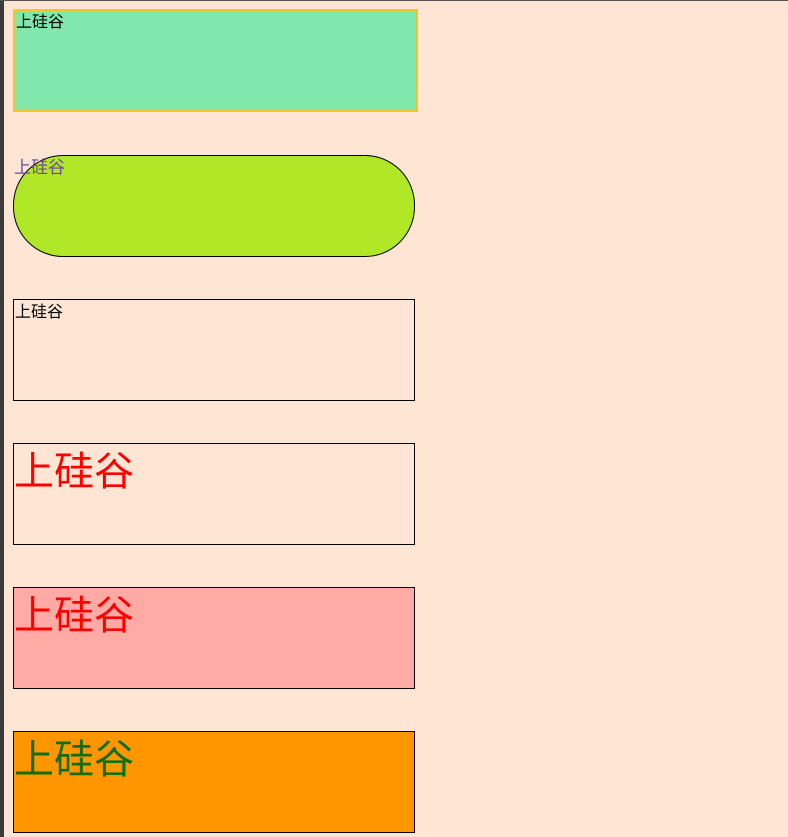  I want to click on green-box-yellow-border: 上硅谷, so click(215, 60).